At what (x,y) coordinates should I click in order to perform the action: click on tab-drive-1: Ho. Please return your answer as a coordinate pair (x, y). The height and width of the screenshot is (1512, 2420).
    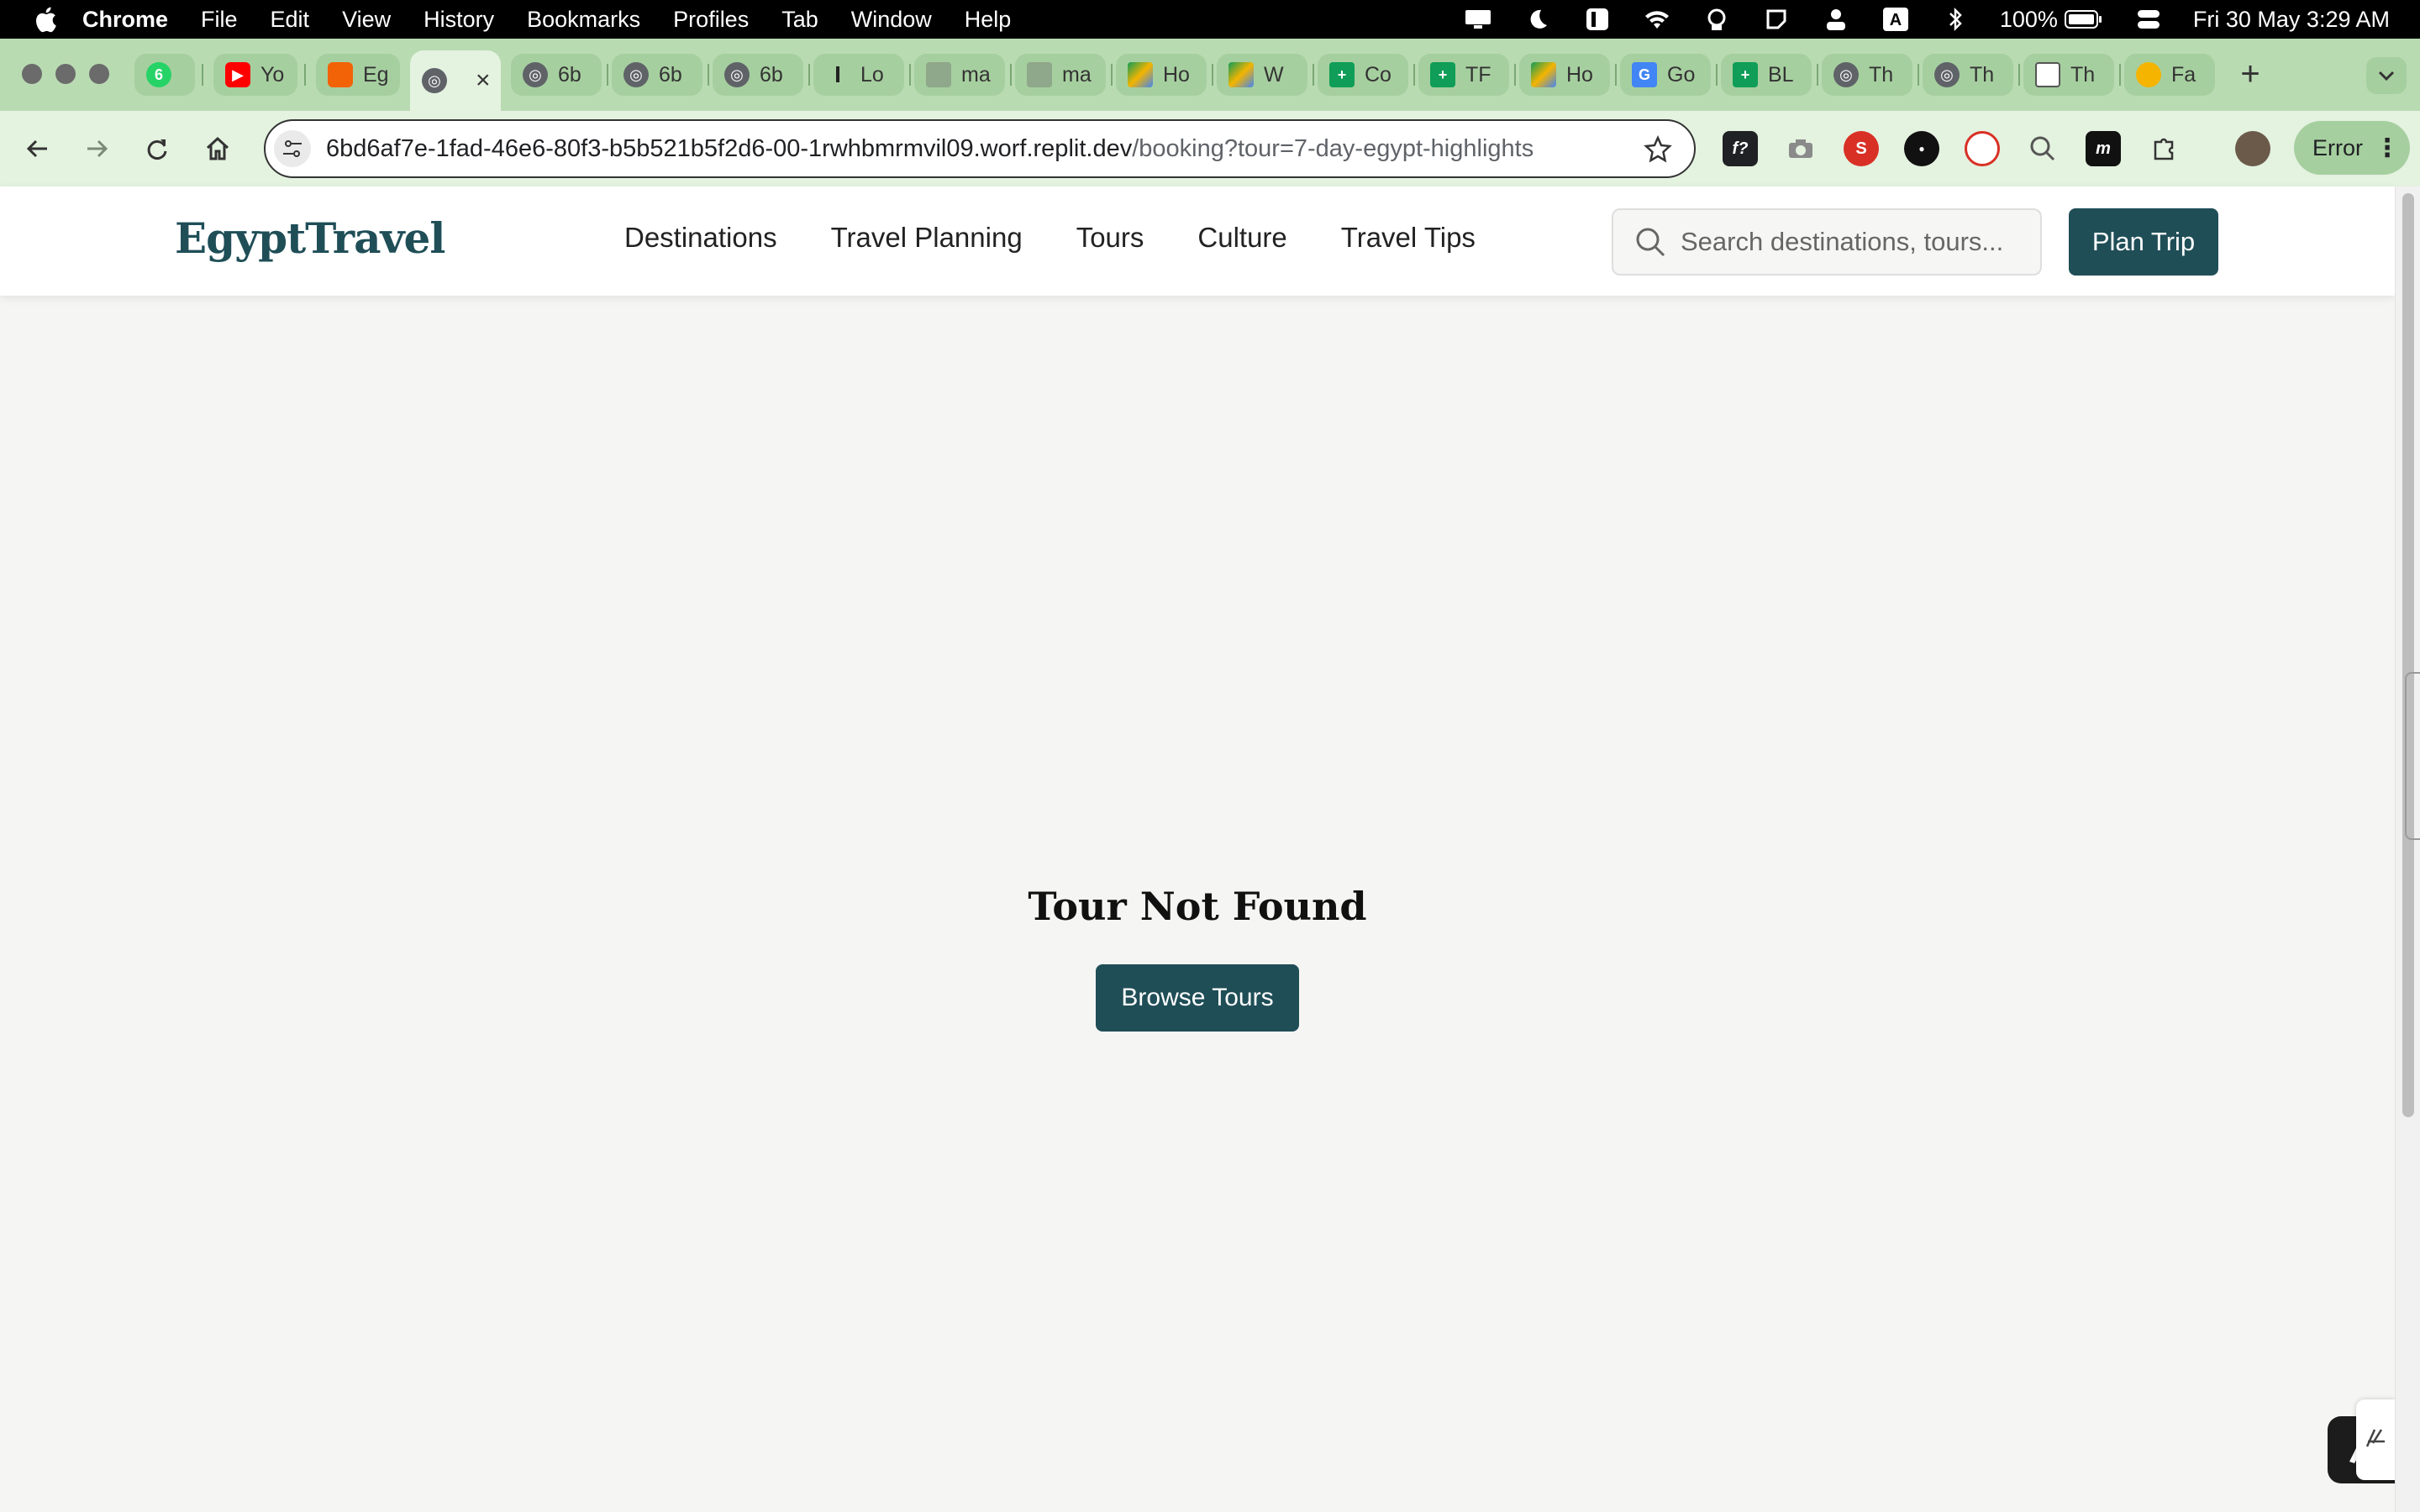
    Looking at the image, I should click on (1162, 75).